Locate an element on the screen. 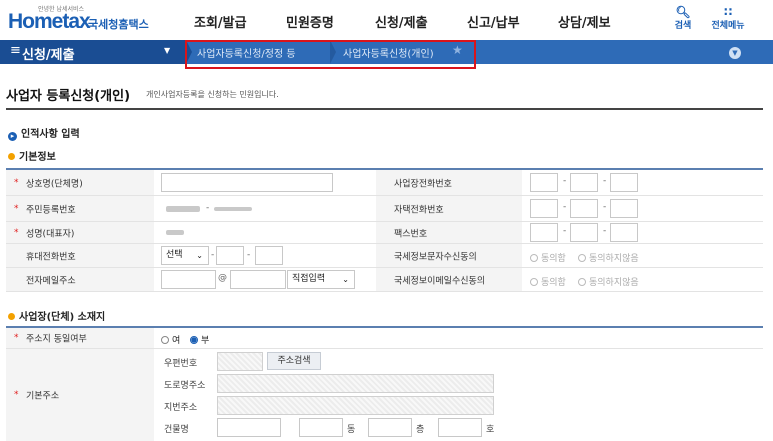  gnb-item-certificate: 민원증명 is located at coordinates (310, 21).